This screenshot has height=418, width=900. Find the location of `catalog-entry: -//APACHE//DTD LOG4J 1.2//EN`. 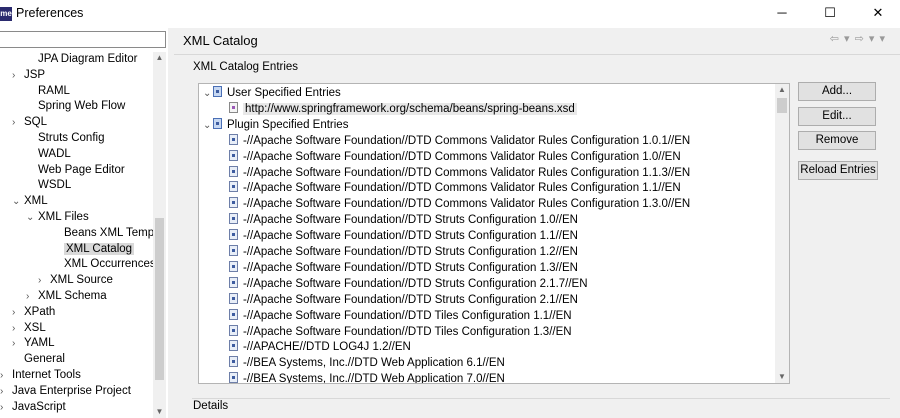

catalog-entry: -//APACHE//DTD LOG4J 1.2//EN is located at coordinates (320, 347).